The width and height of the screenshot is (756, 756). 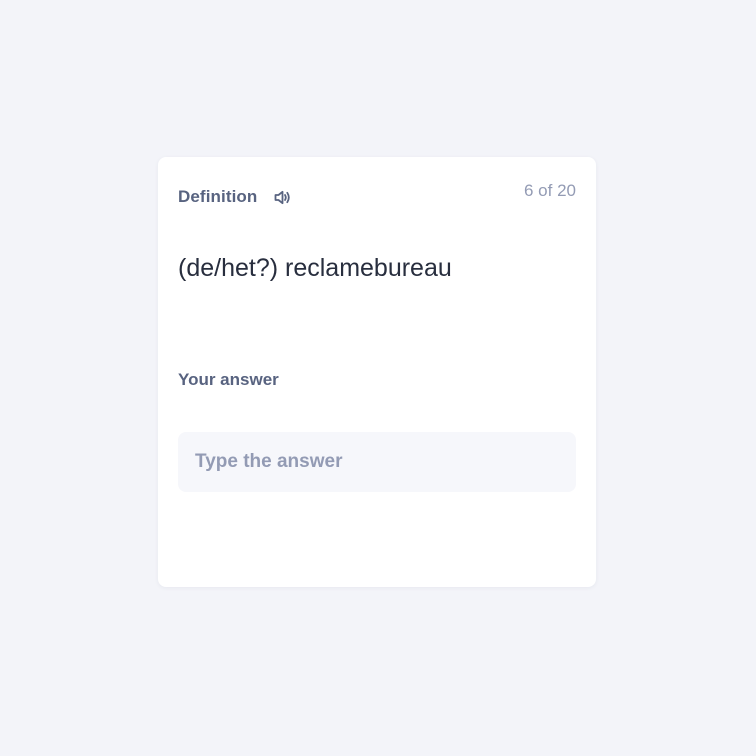 I want to click on answer-label: Your answer, so click(x=228, y=379).